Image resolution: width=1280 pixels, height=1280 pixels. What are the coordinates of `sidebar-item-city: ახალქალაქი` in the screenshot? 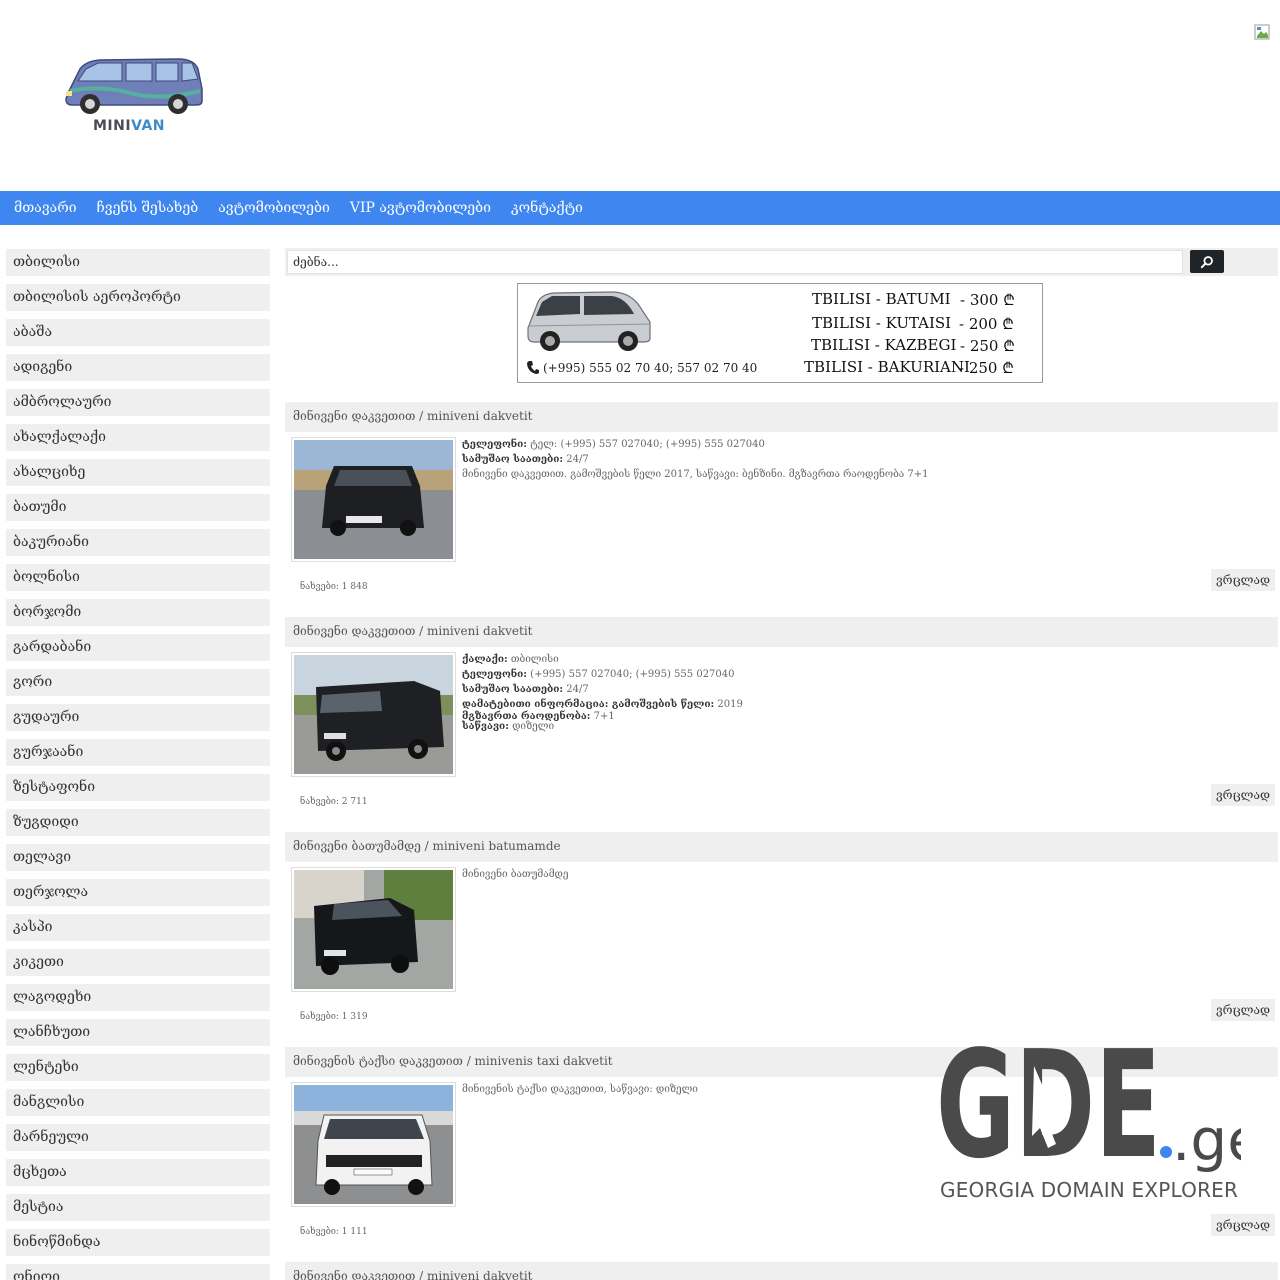 It's located at (138, 437).